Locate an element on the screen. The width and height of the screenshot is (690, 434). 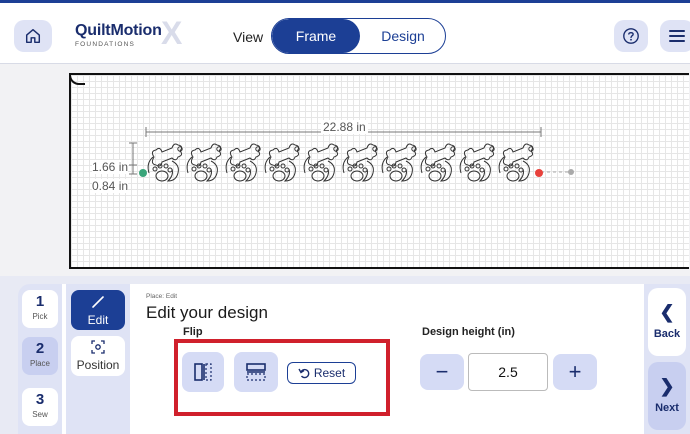
step-sew: 3 Sew is located at coordinates (40, 407).